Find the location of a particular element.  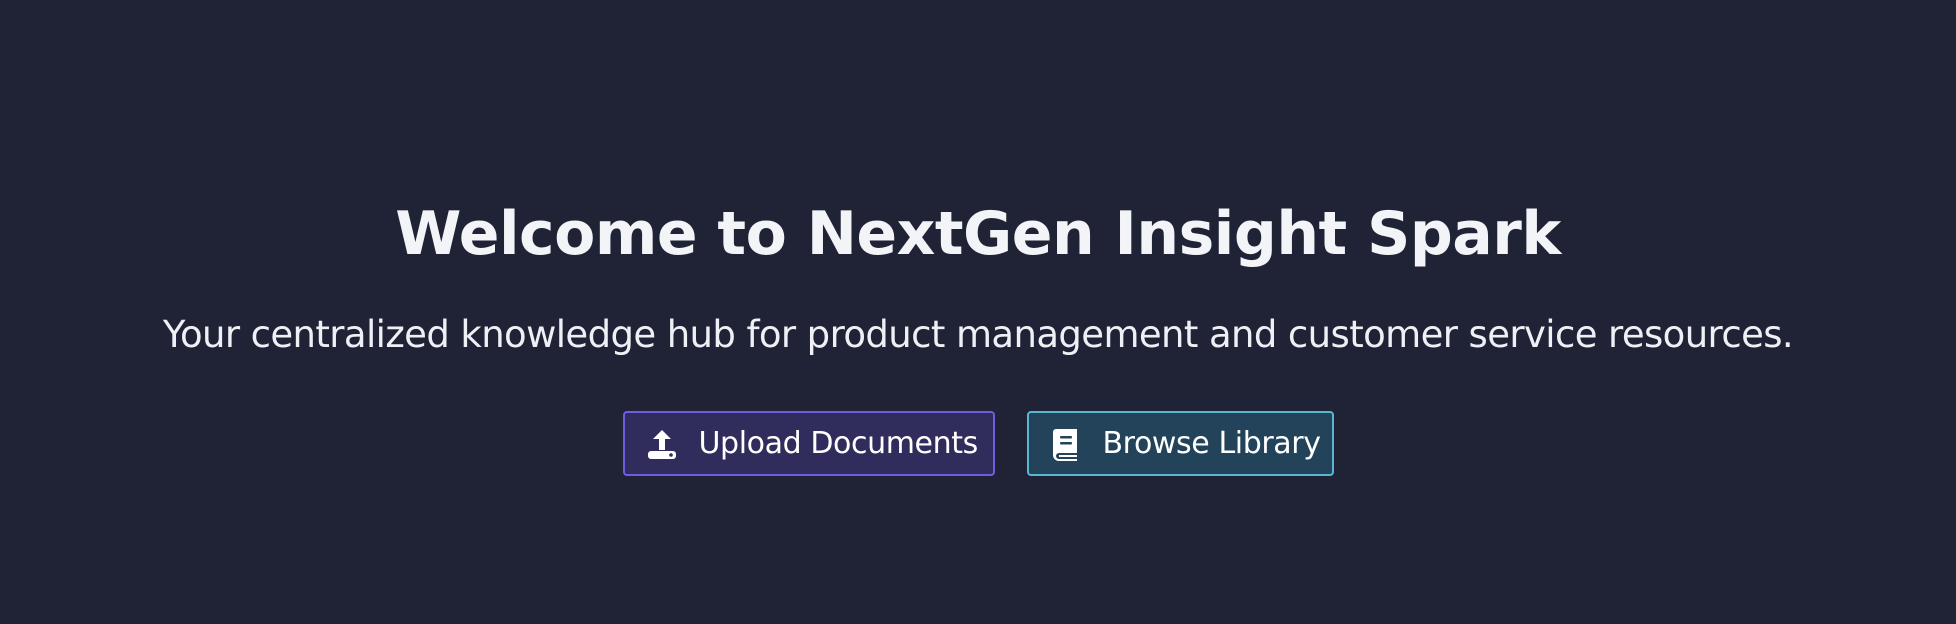

upload-documents-label: Upload Documents is located at coordinates (838, 443).